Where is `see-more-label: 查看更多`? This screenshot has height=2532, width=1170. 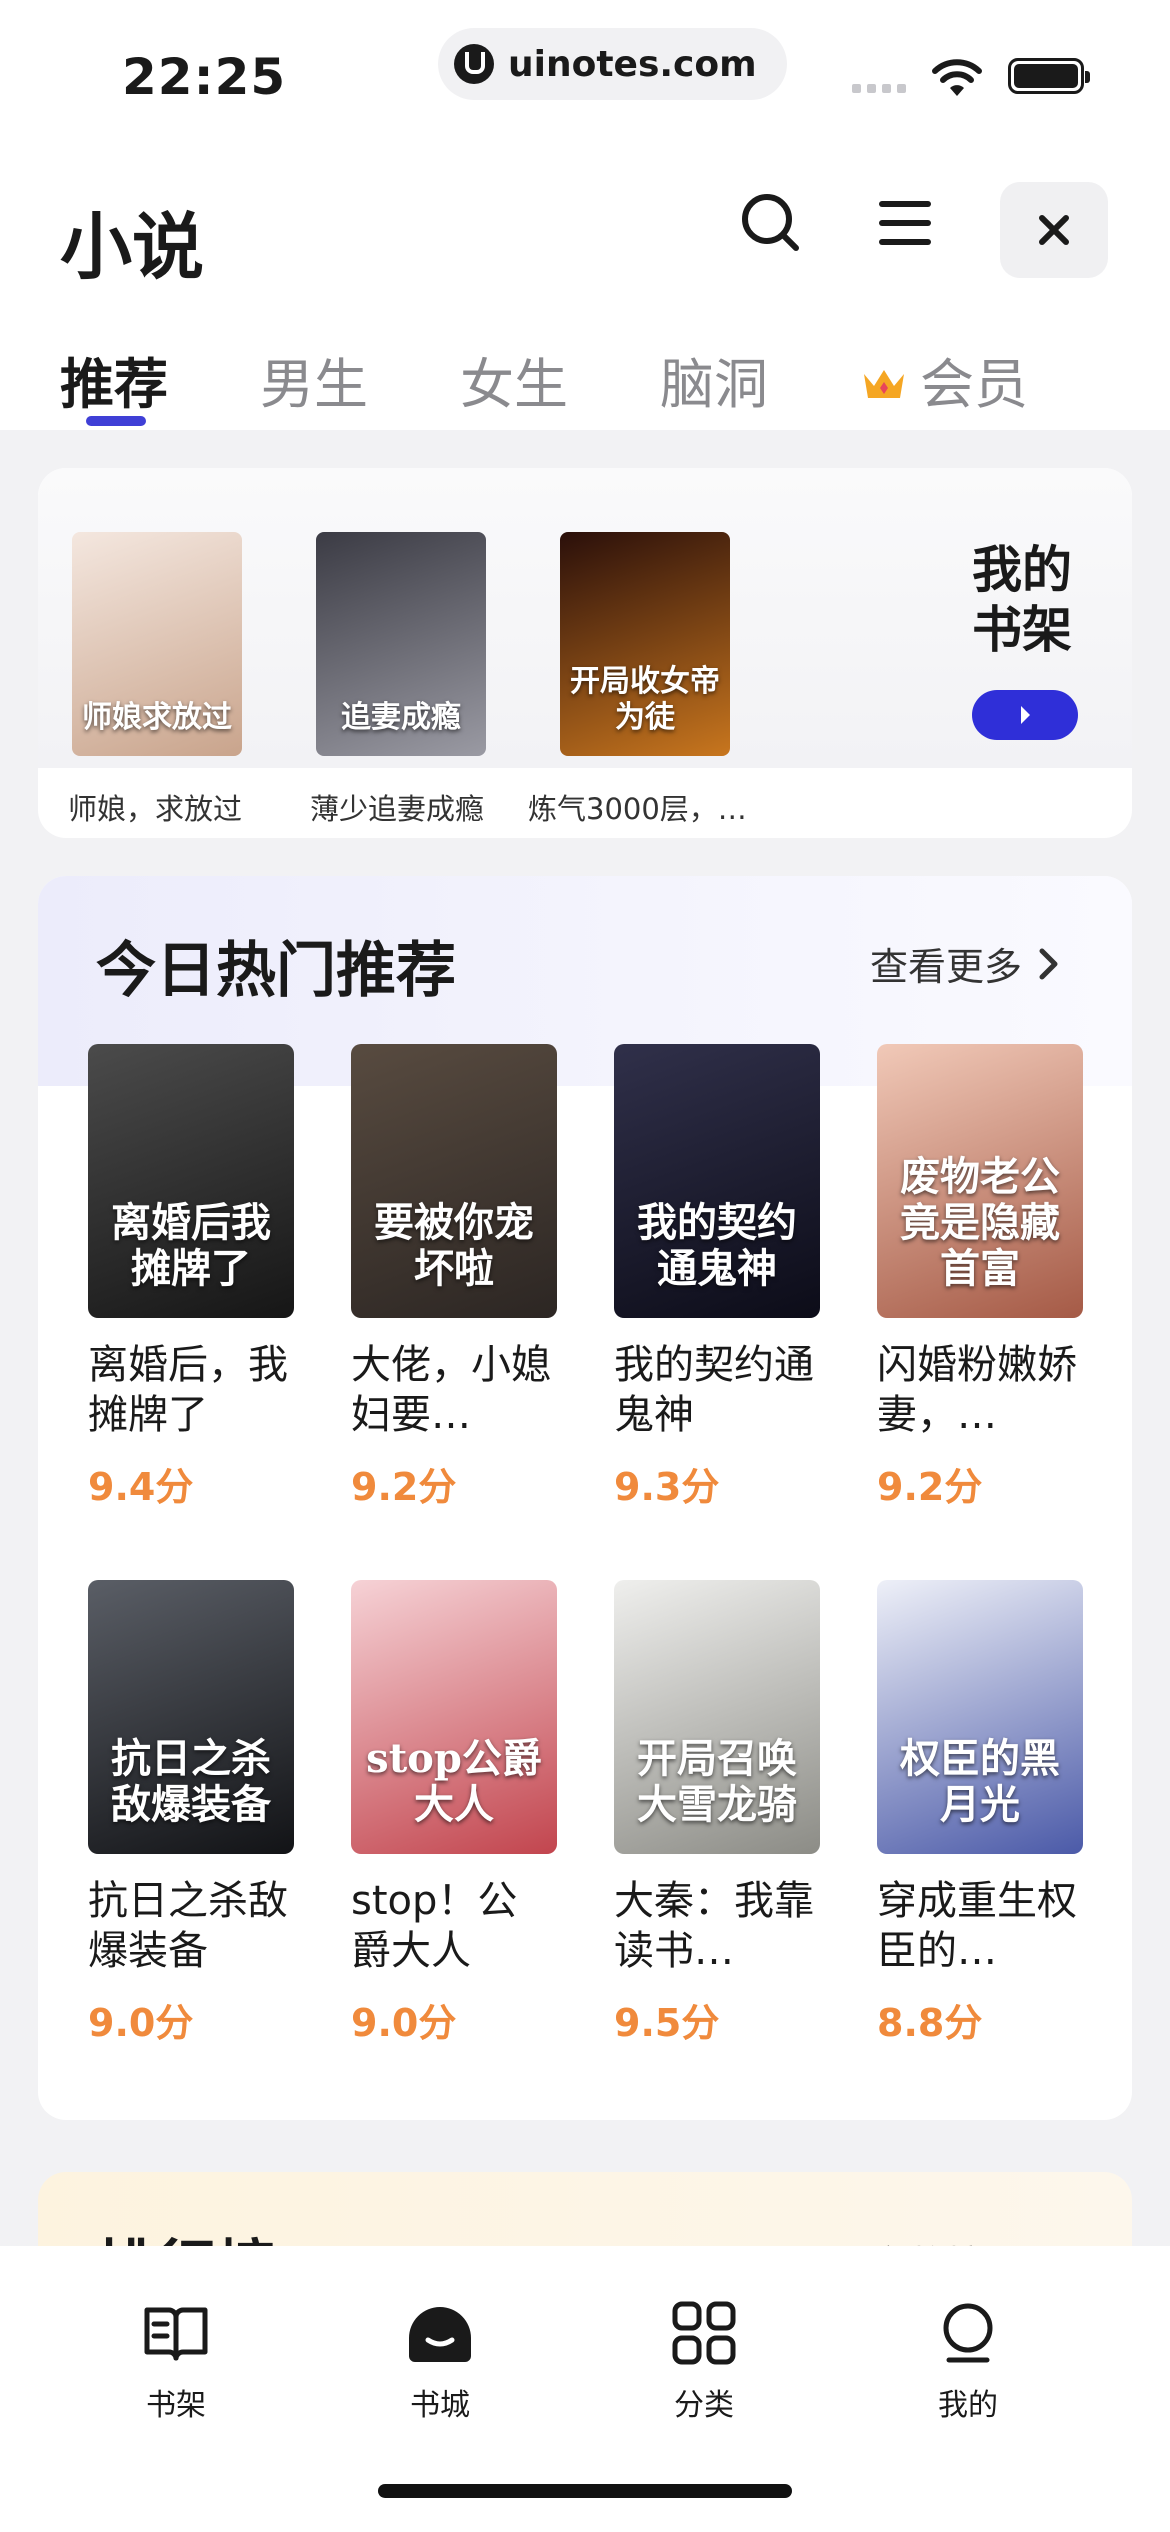
see-more-label: 查看更多 is located at coordinates (946, 967).